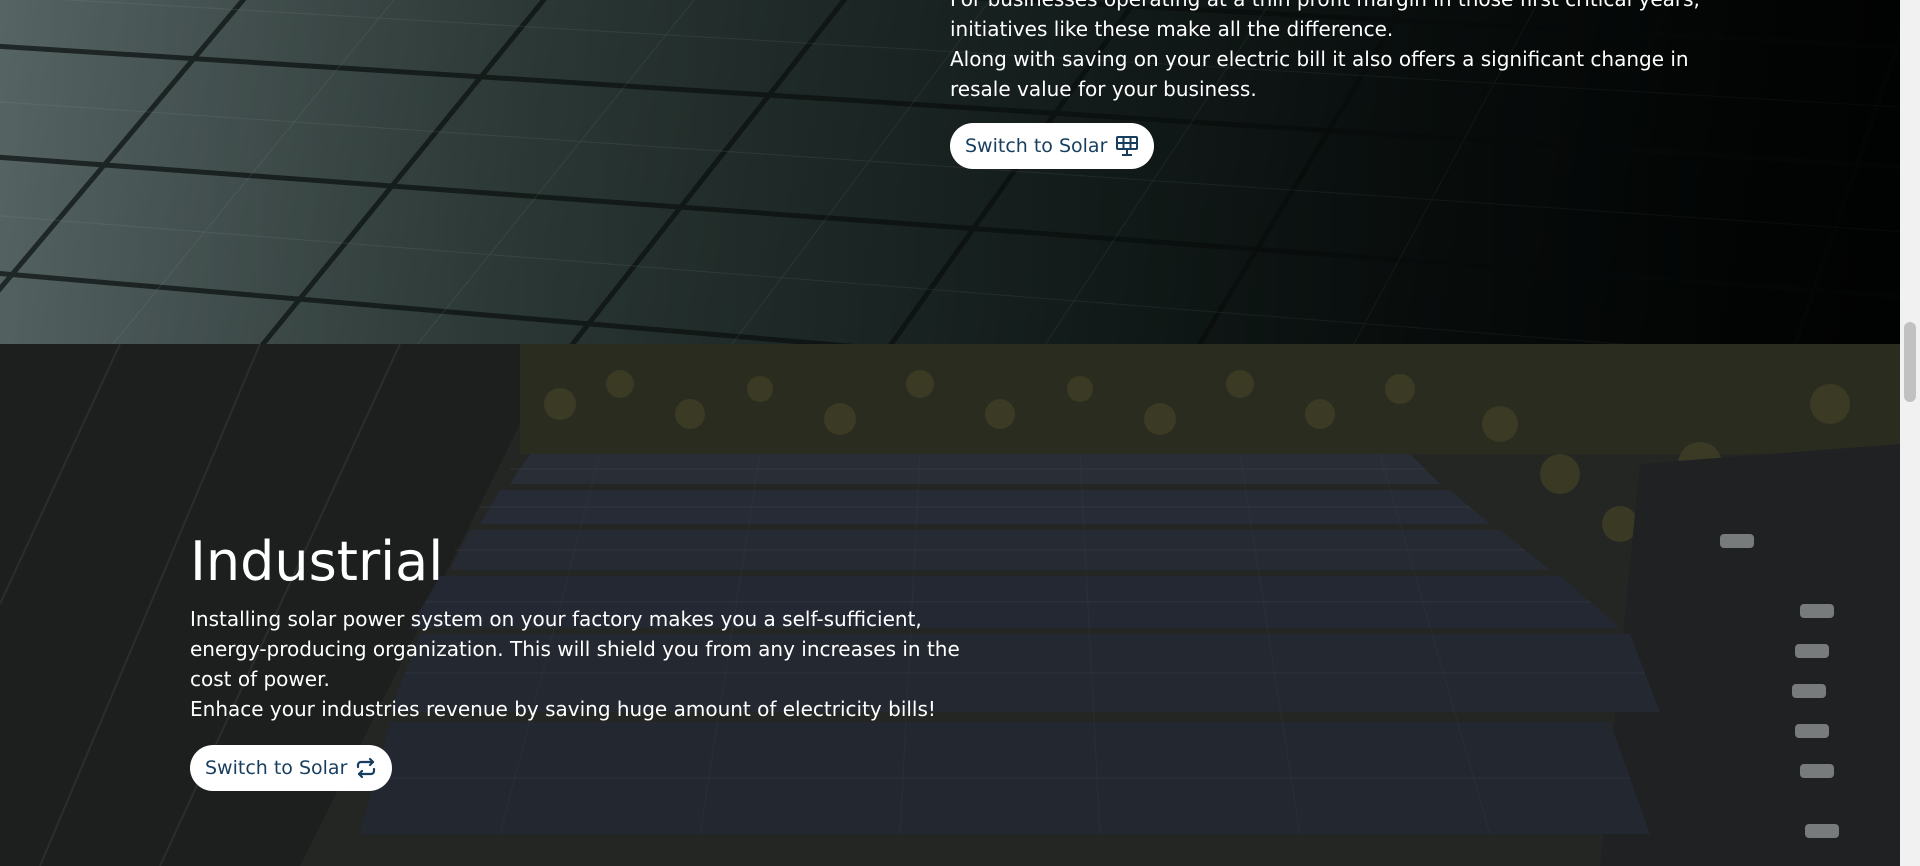 This screenshot has width=1920, height=866. I want to click on scrollbar-thumb, so click(1910, 362).